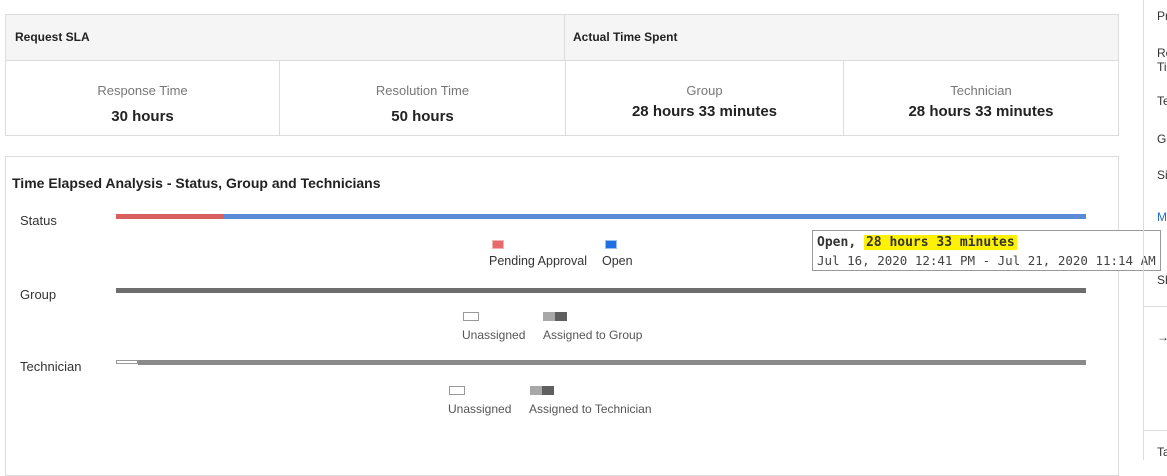  What do you see at coordinates (1155, 306) in the screenshot?
I see `sidebar-separator` at bounding box center [1155, 306].